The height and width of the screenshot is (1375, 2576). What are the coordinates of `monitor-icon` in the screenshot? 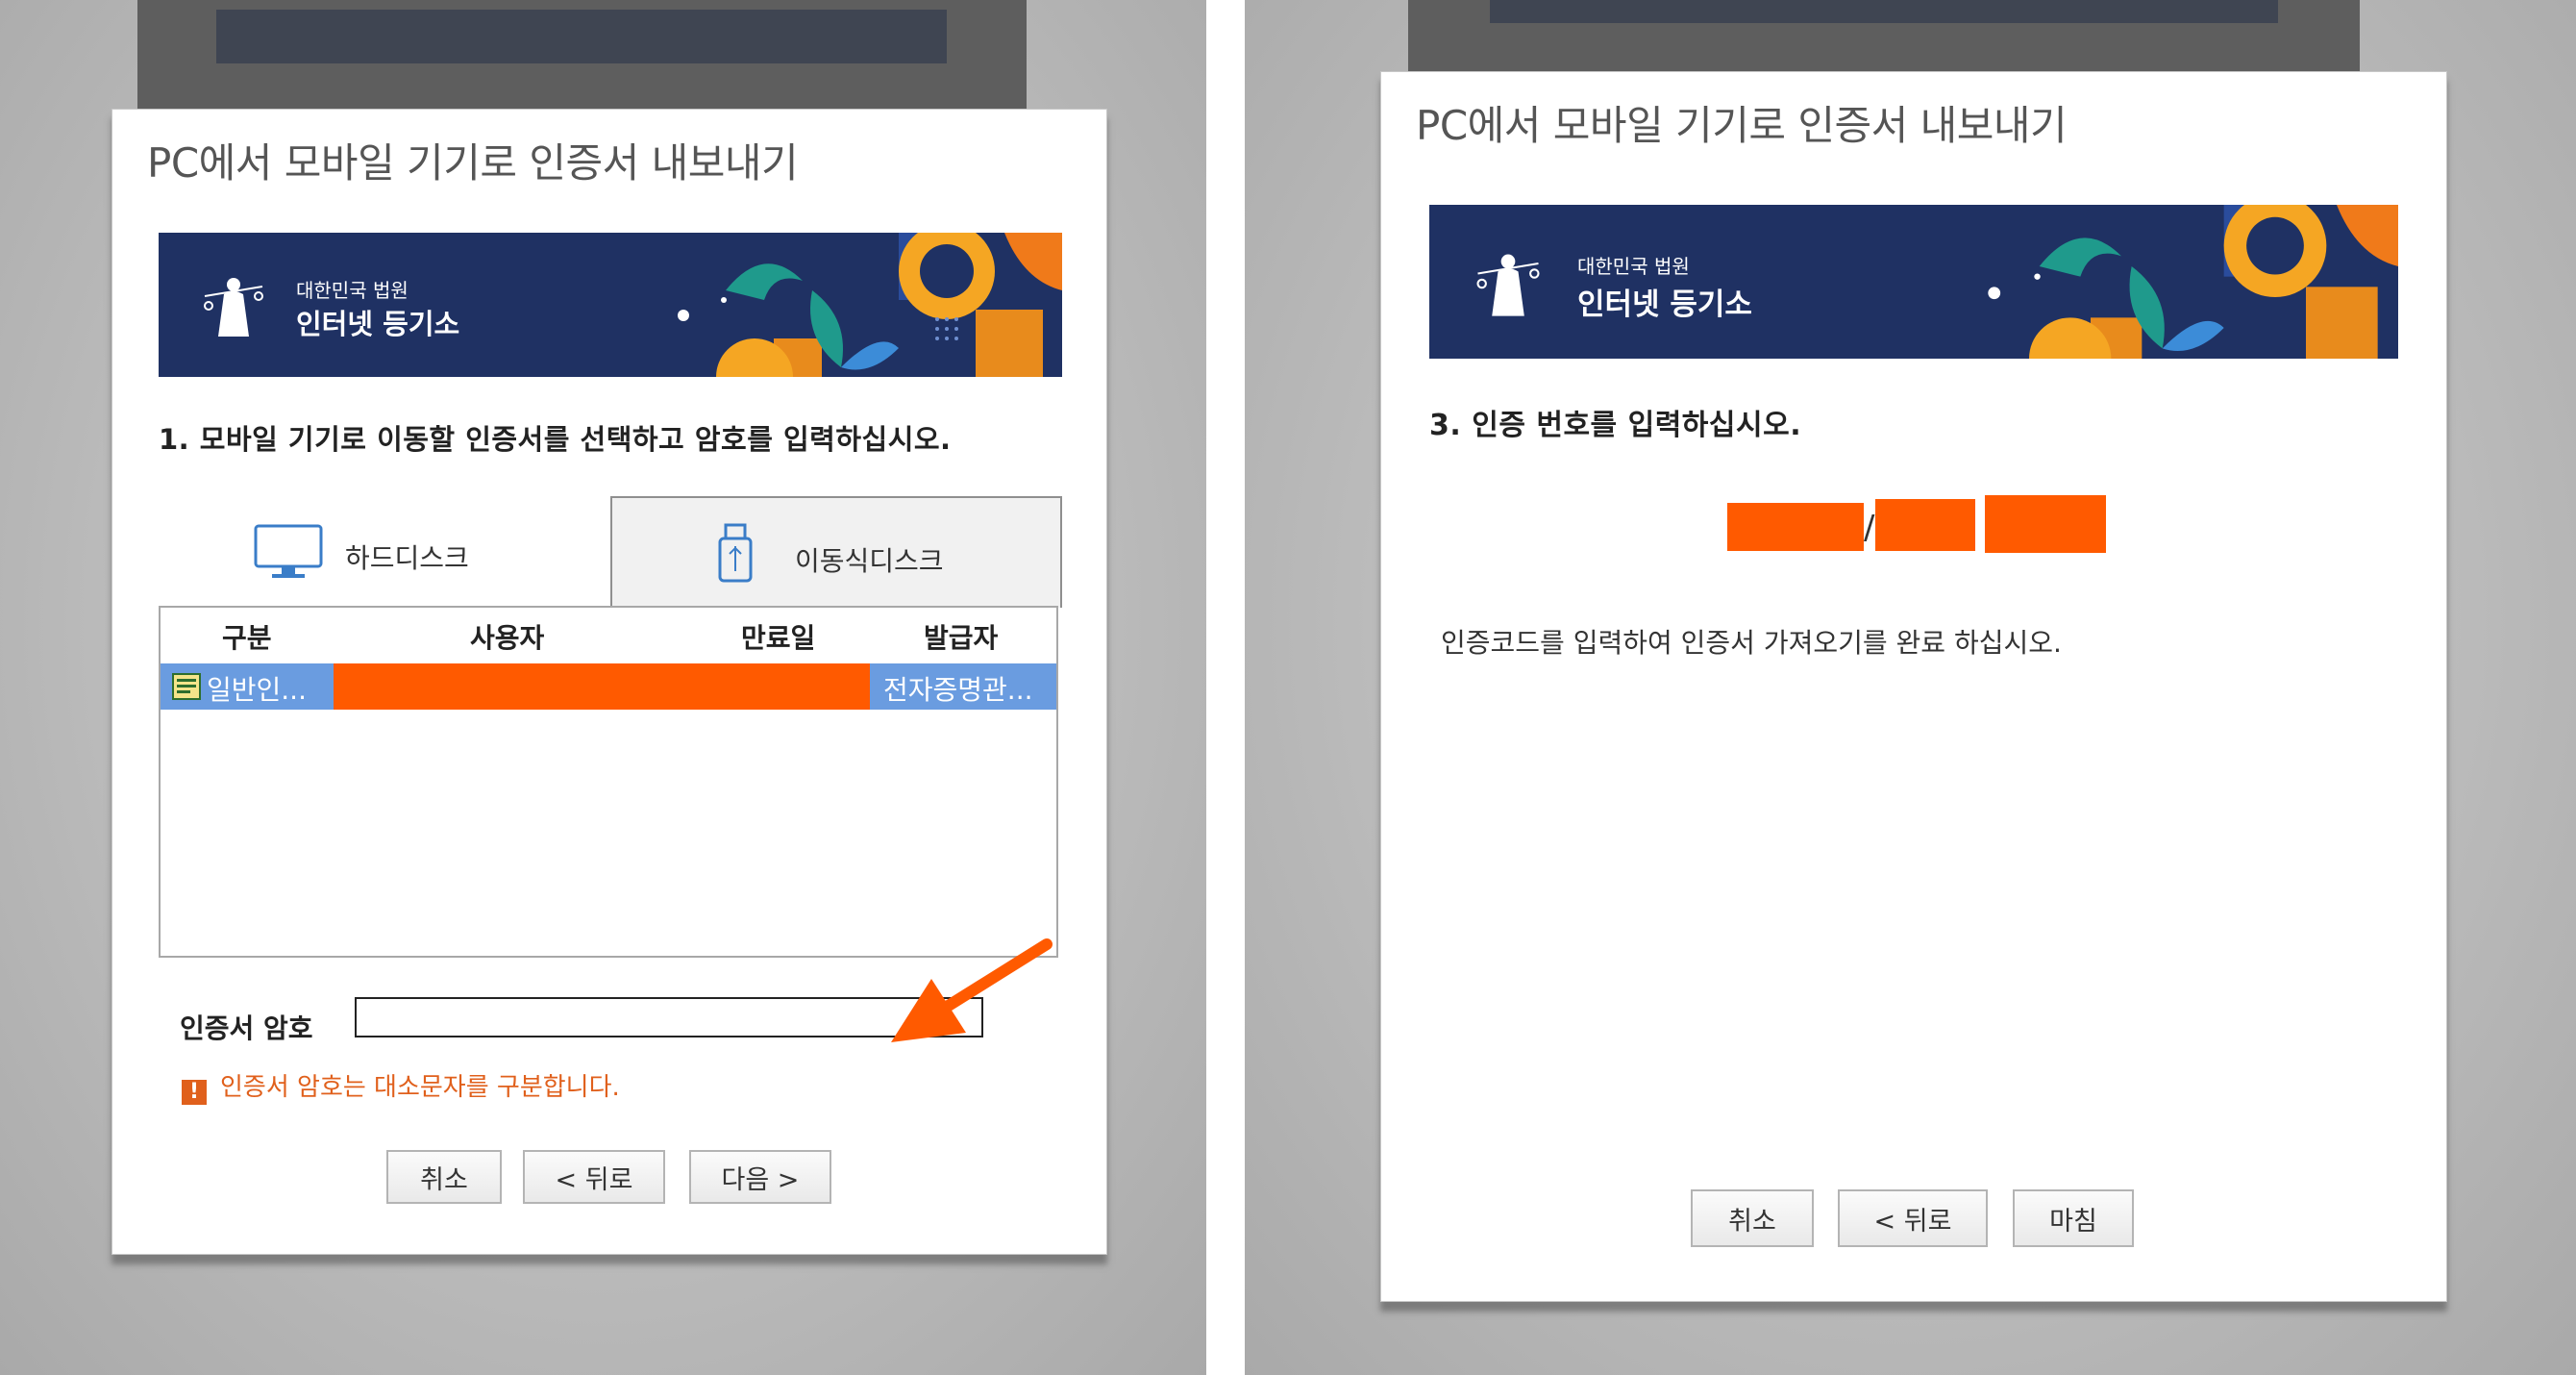 It's located at (288, 551).